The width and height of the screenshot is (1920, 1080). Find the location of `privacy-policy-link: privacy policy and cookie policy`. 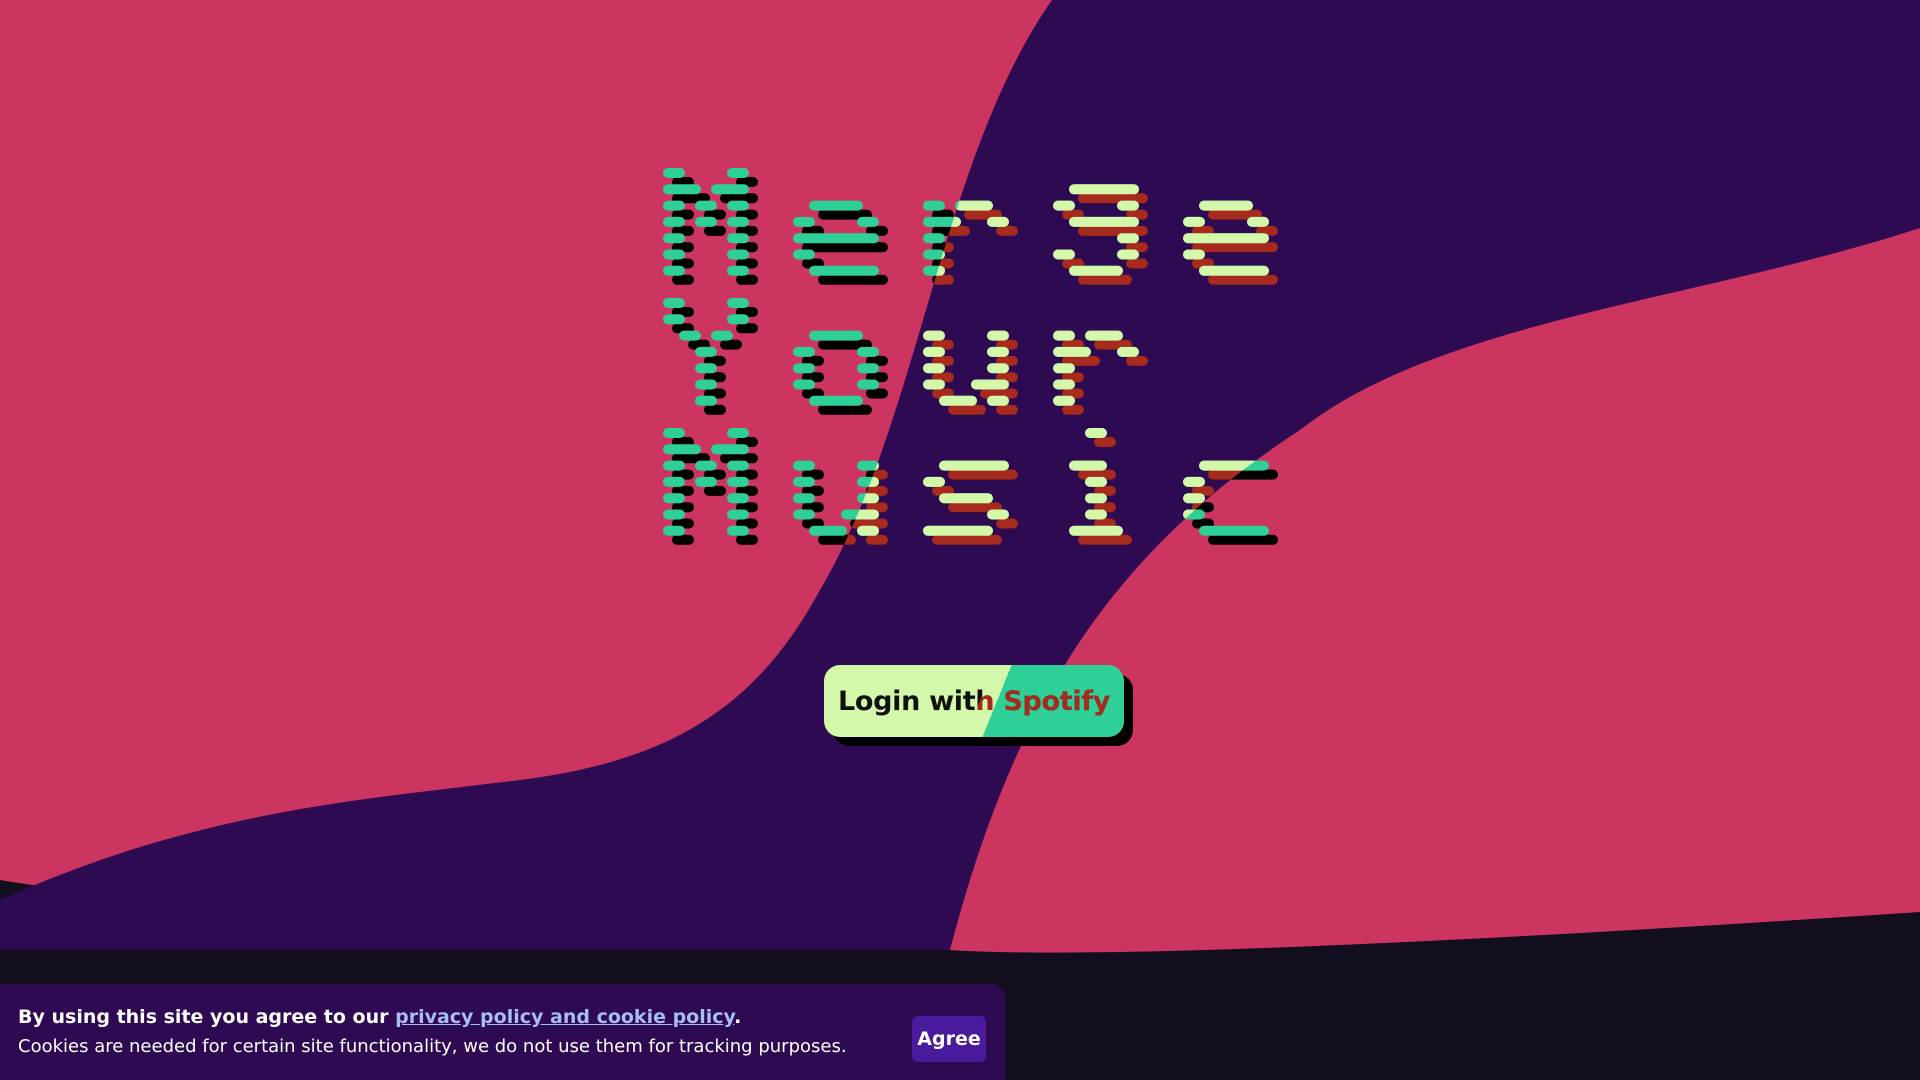

privacy-policy-link: privacy policy and cookie policy is located at coordinates (564, 1017).